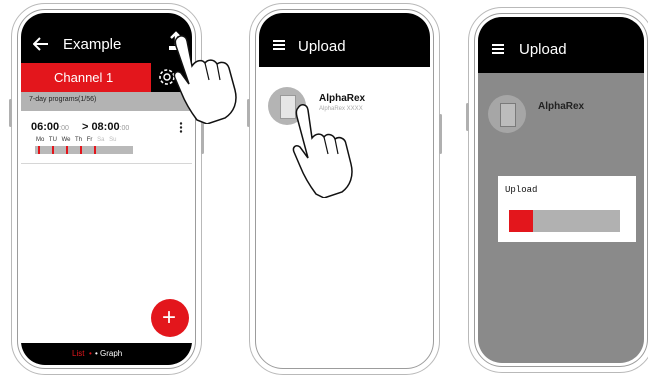 This screenshot has width=648, height=376. What do you see at coordinates (41, 44) in the screenshot?
I see `back-arrow-icon` at bounding box center [41, 44].